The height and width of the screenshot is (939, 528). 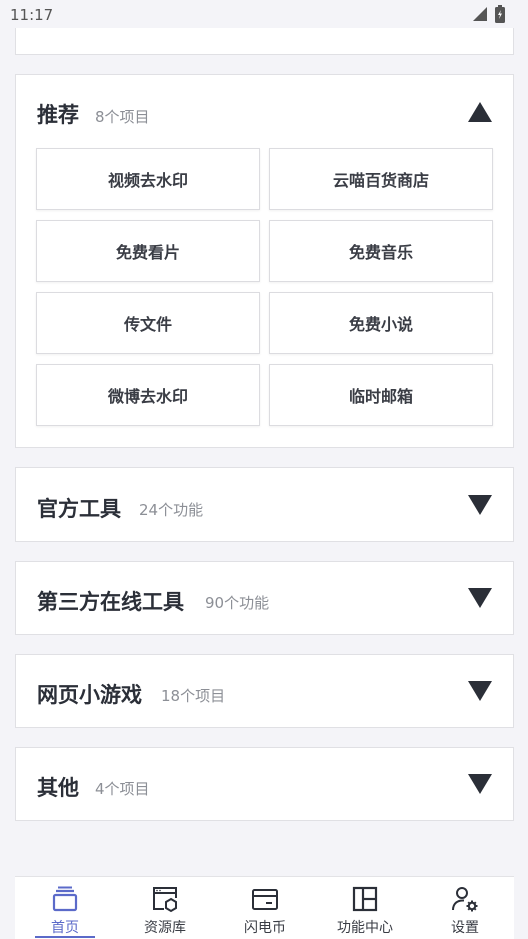 I want to click on home-stack-icon, so click(x=65, y=899).